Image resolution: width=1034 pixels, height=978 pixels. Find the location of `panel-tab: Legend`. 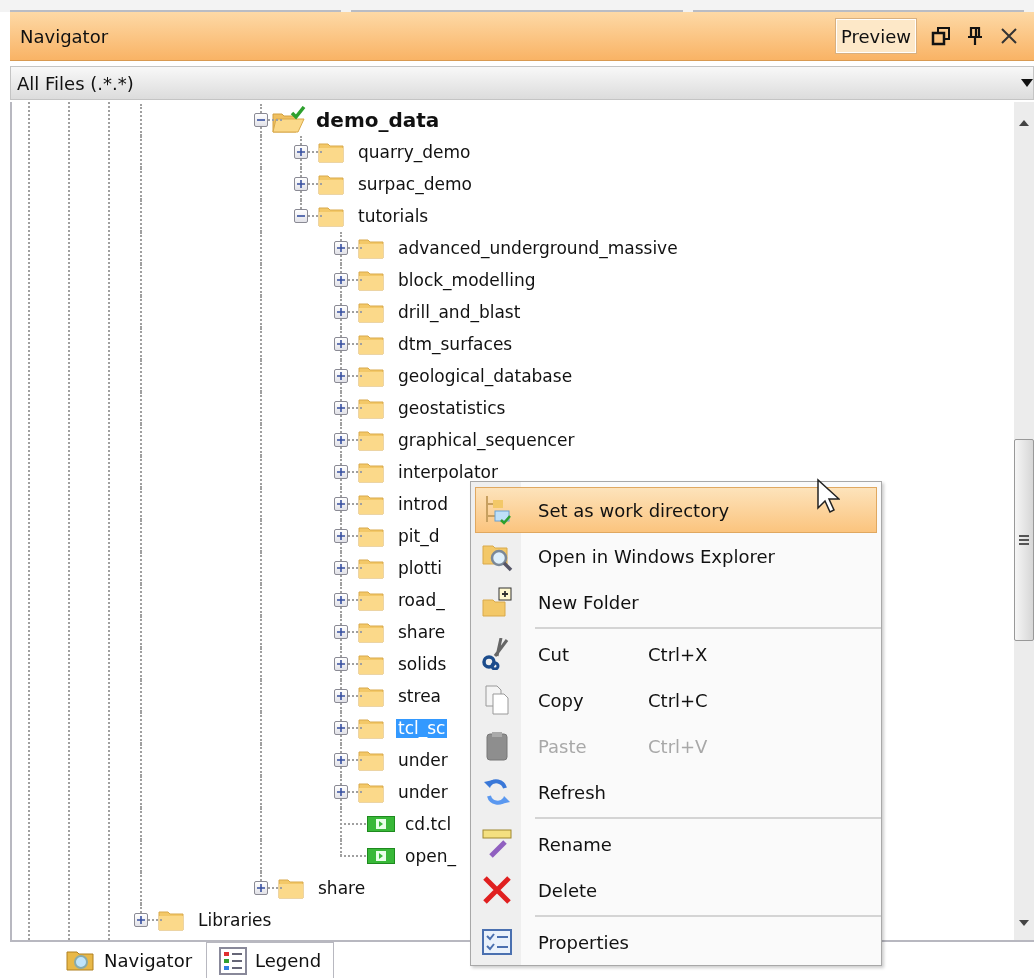

panel-tab: Legend is located at coordinates (271, 960).